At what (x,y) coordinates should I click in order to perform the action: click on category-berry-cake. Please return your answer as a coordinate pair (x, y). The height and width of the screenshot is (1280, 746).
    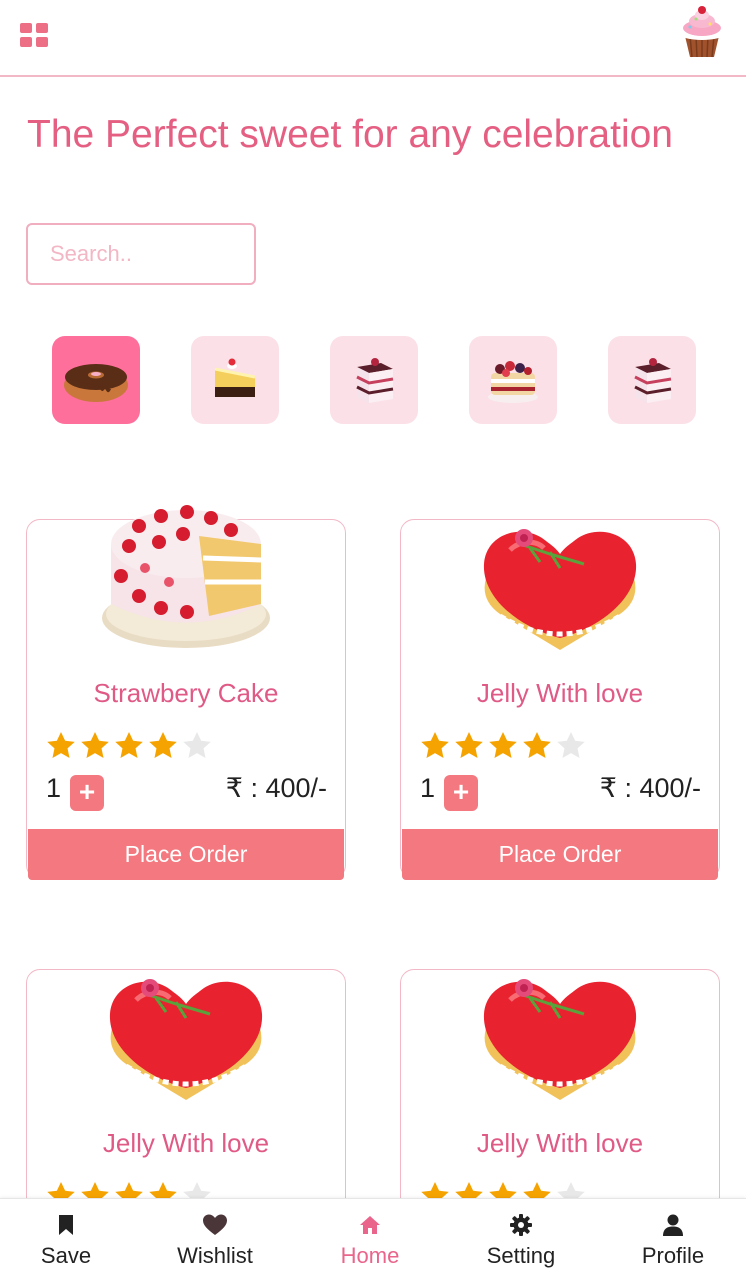
    Looking at the image, I should click on (513, 380).